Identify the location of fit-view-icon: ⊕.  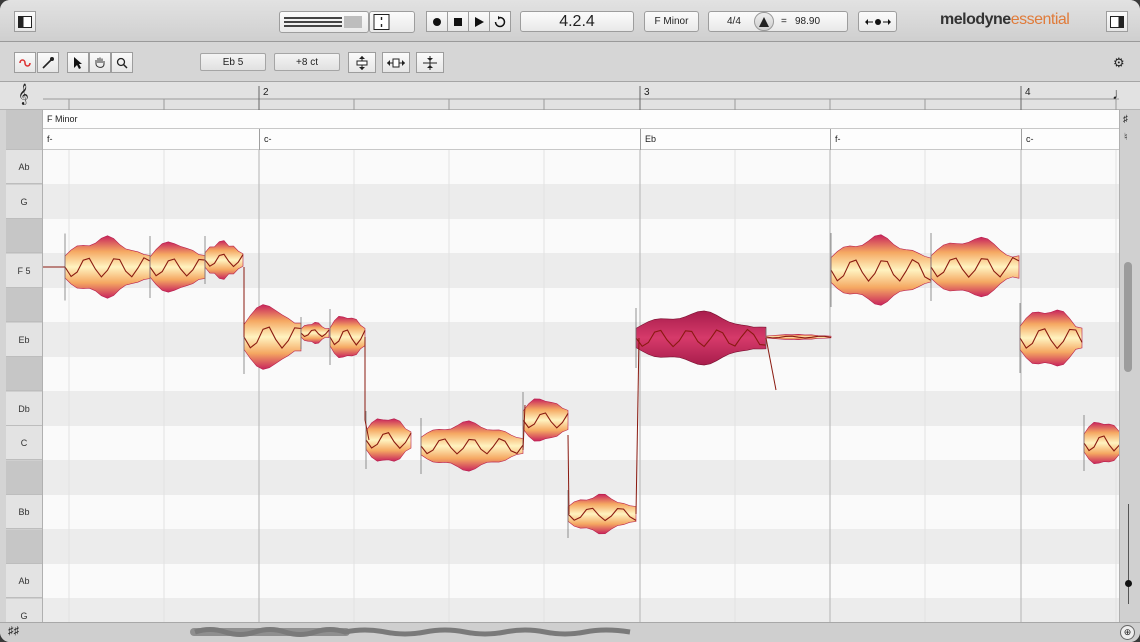
(1127, 632).